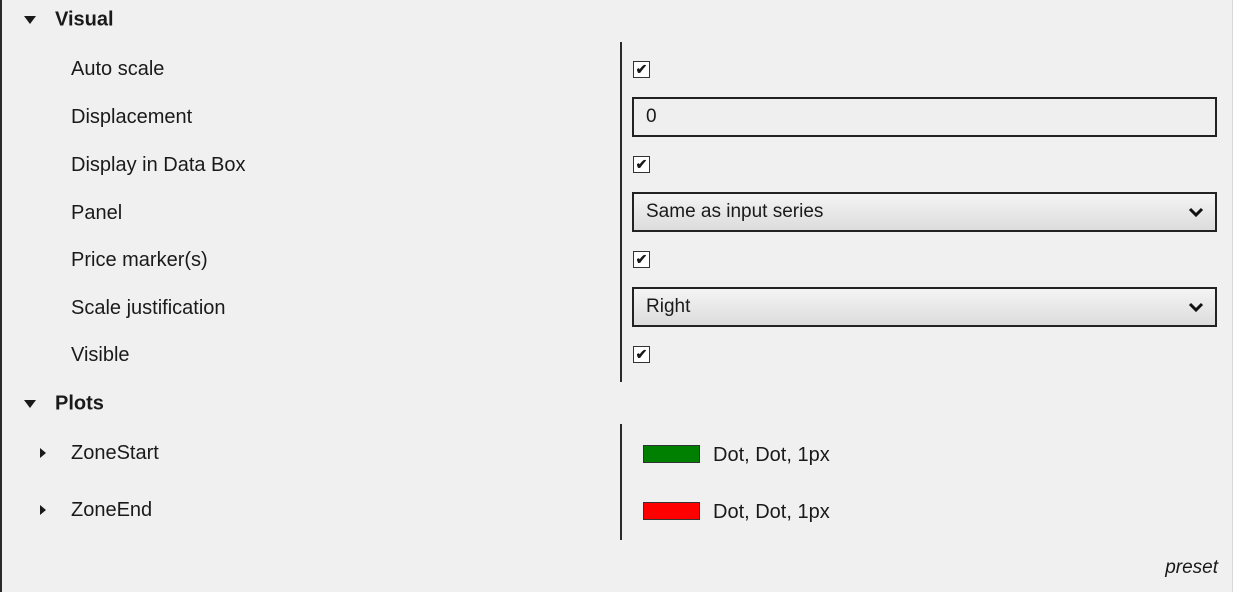 Image resolution: width=1258 pixels, height=592 pixels. What do you see at coordinates (132, 117) in the screenshot?
I see `property-label-displacement: Displacement` at bounding box center [132, 117].